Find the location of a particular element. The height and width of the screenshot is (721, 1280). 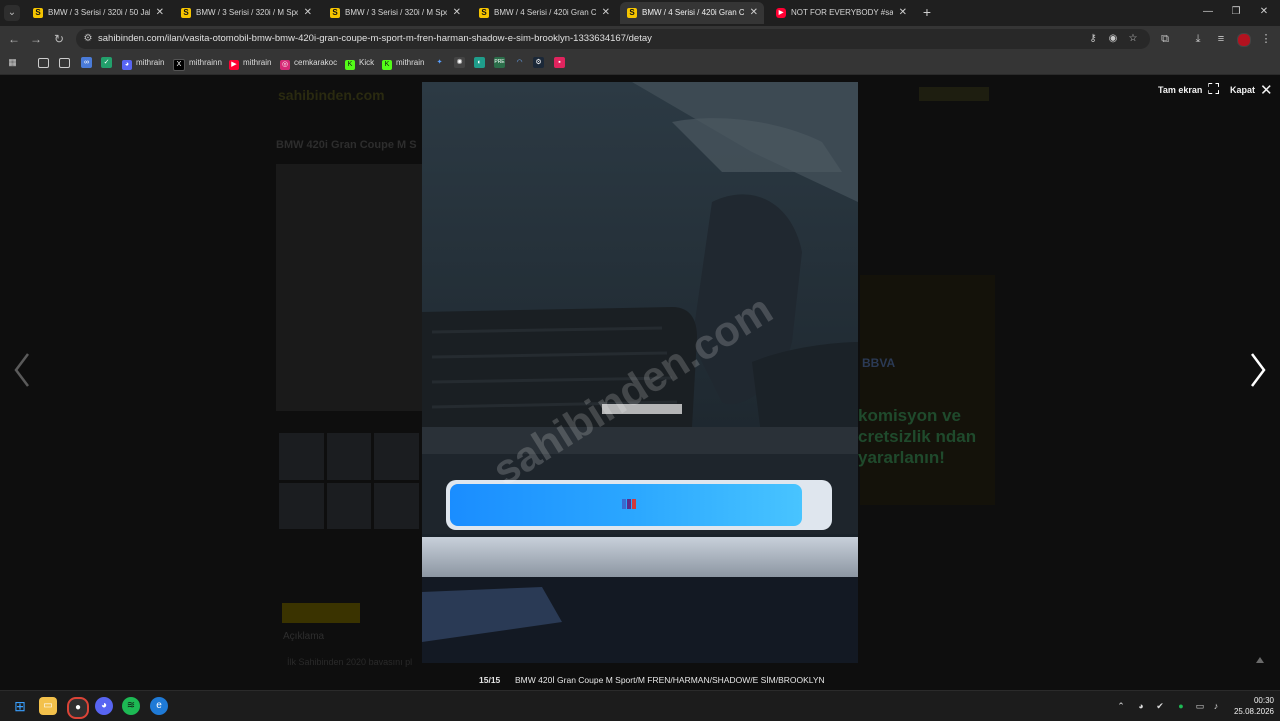

extensions-icon: ⧉ is located at coordinates (1165, 39).